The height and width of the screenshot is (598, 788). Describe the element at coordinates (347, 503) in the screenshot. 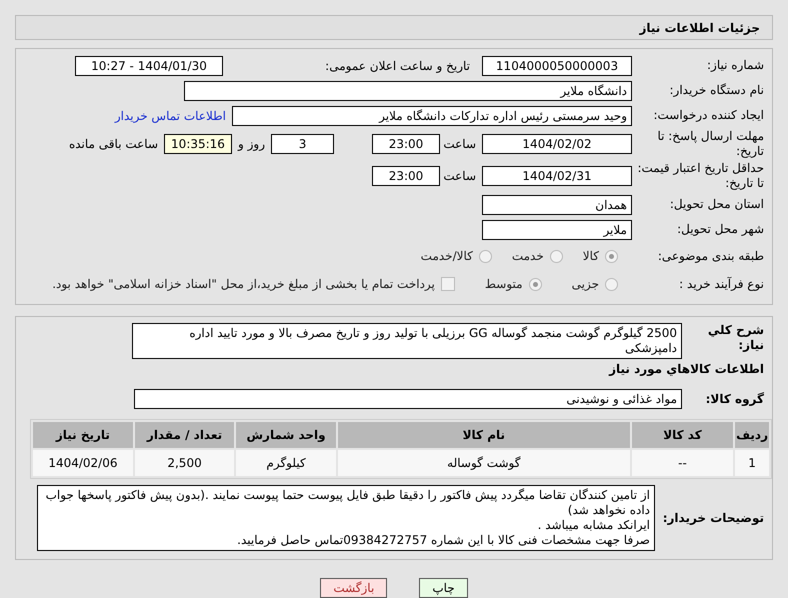

I see `notes-line: از تامین کنندگان تقاضا میگردد پیش فاکتور را دقیقا طبق فایل پیوست حتما پیوست نمایند .(بدون پیش فاکتور پاسخها جواب داده نخواهد شد)` at that location.